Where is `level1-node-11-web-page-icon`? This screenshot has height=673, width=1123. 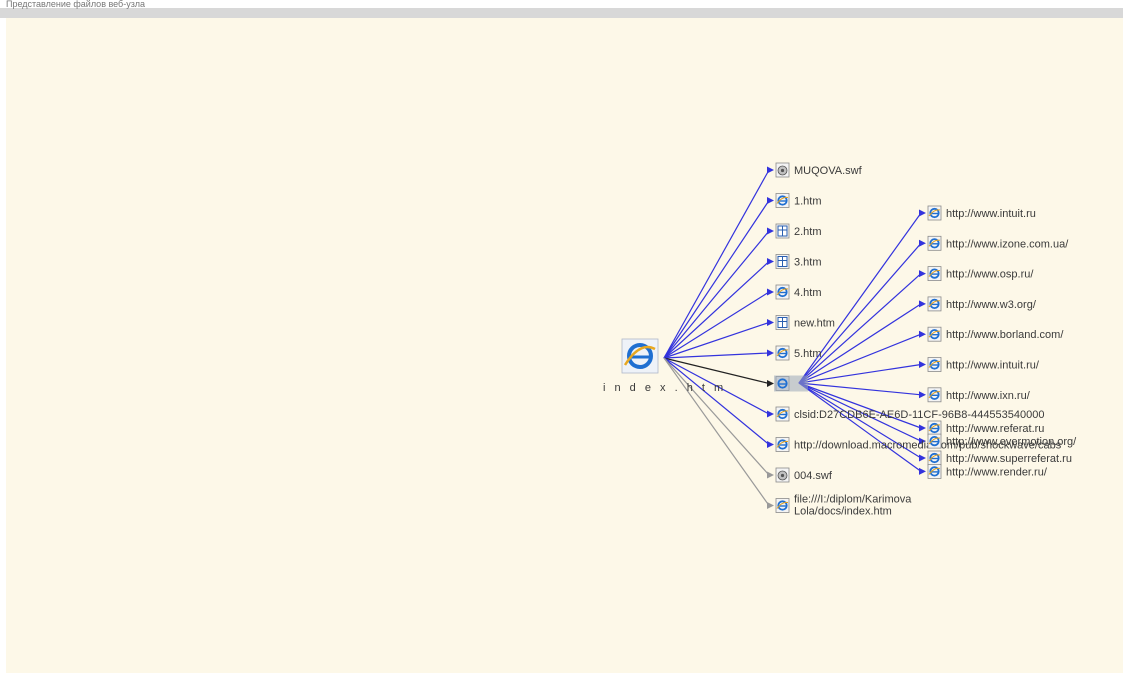 level1-node-11-web-page-icon is located at coordinates (782, 505).